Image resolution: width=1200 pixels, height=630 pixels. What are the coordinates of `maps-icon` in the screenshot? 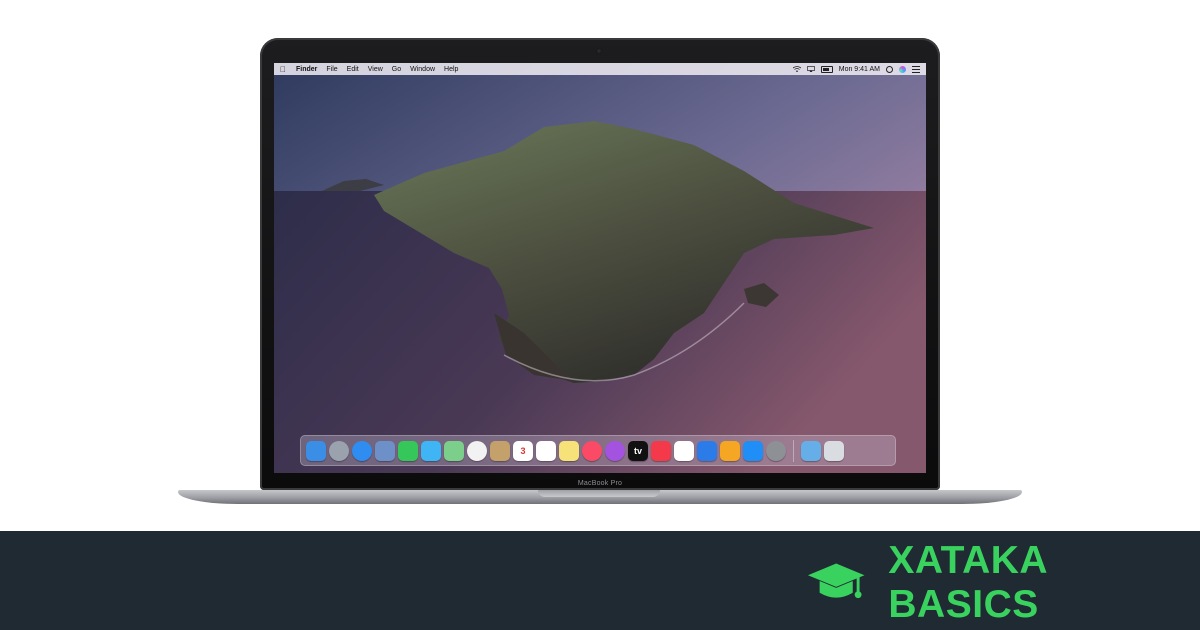 It's located at (454, 450).